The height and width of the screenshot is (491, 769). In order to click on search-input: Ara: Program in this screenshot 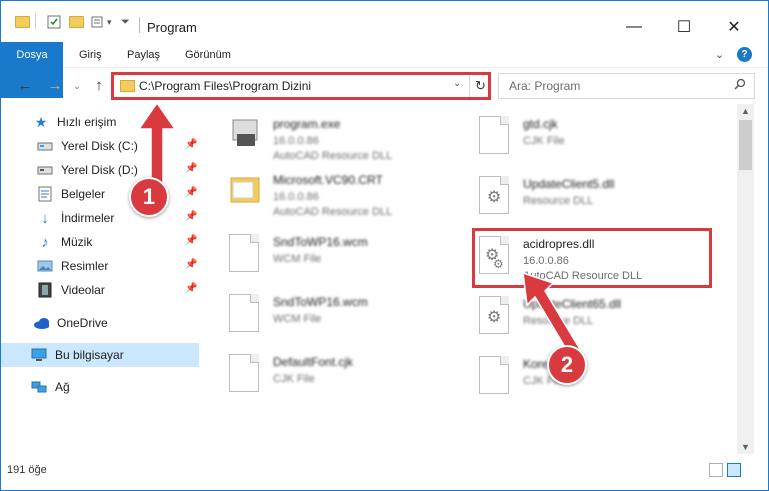, I will do `click(626, 86)`.